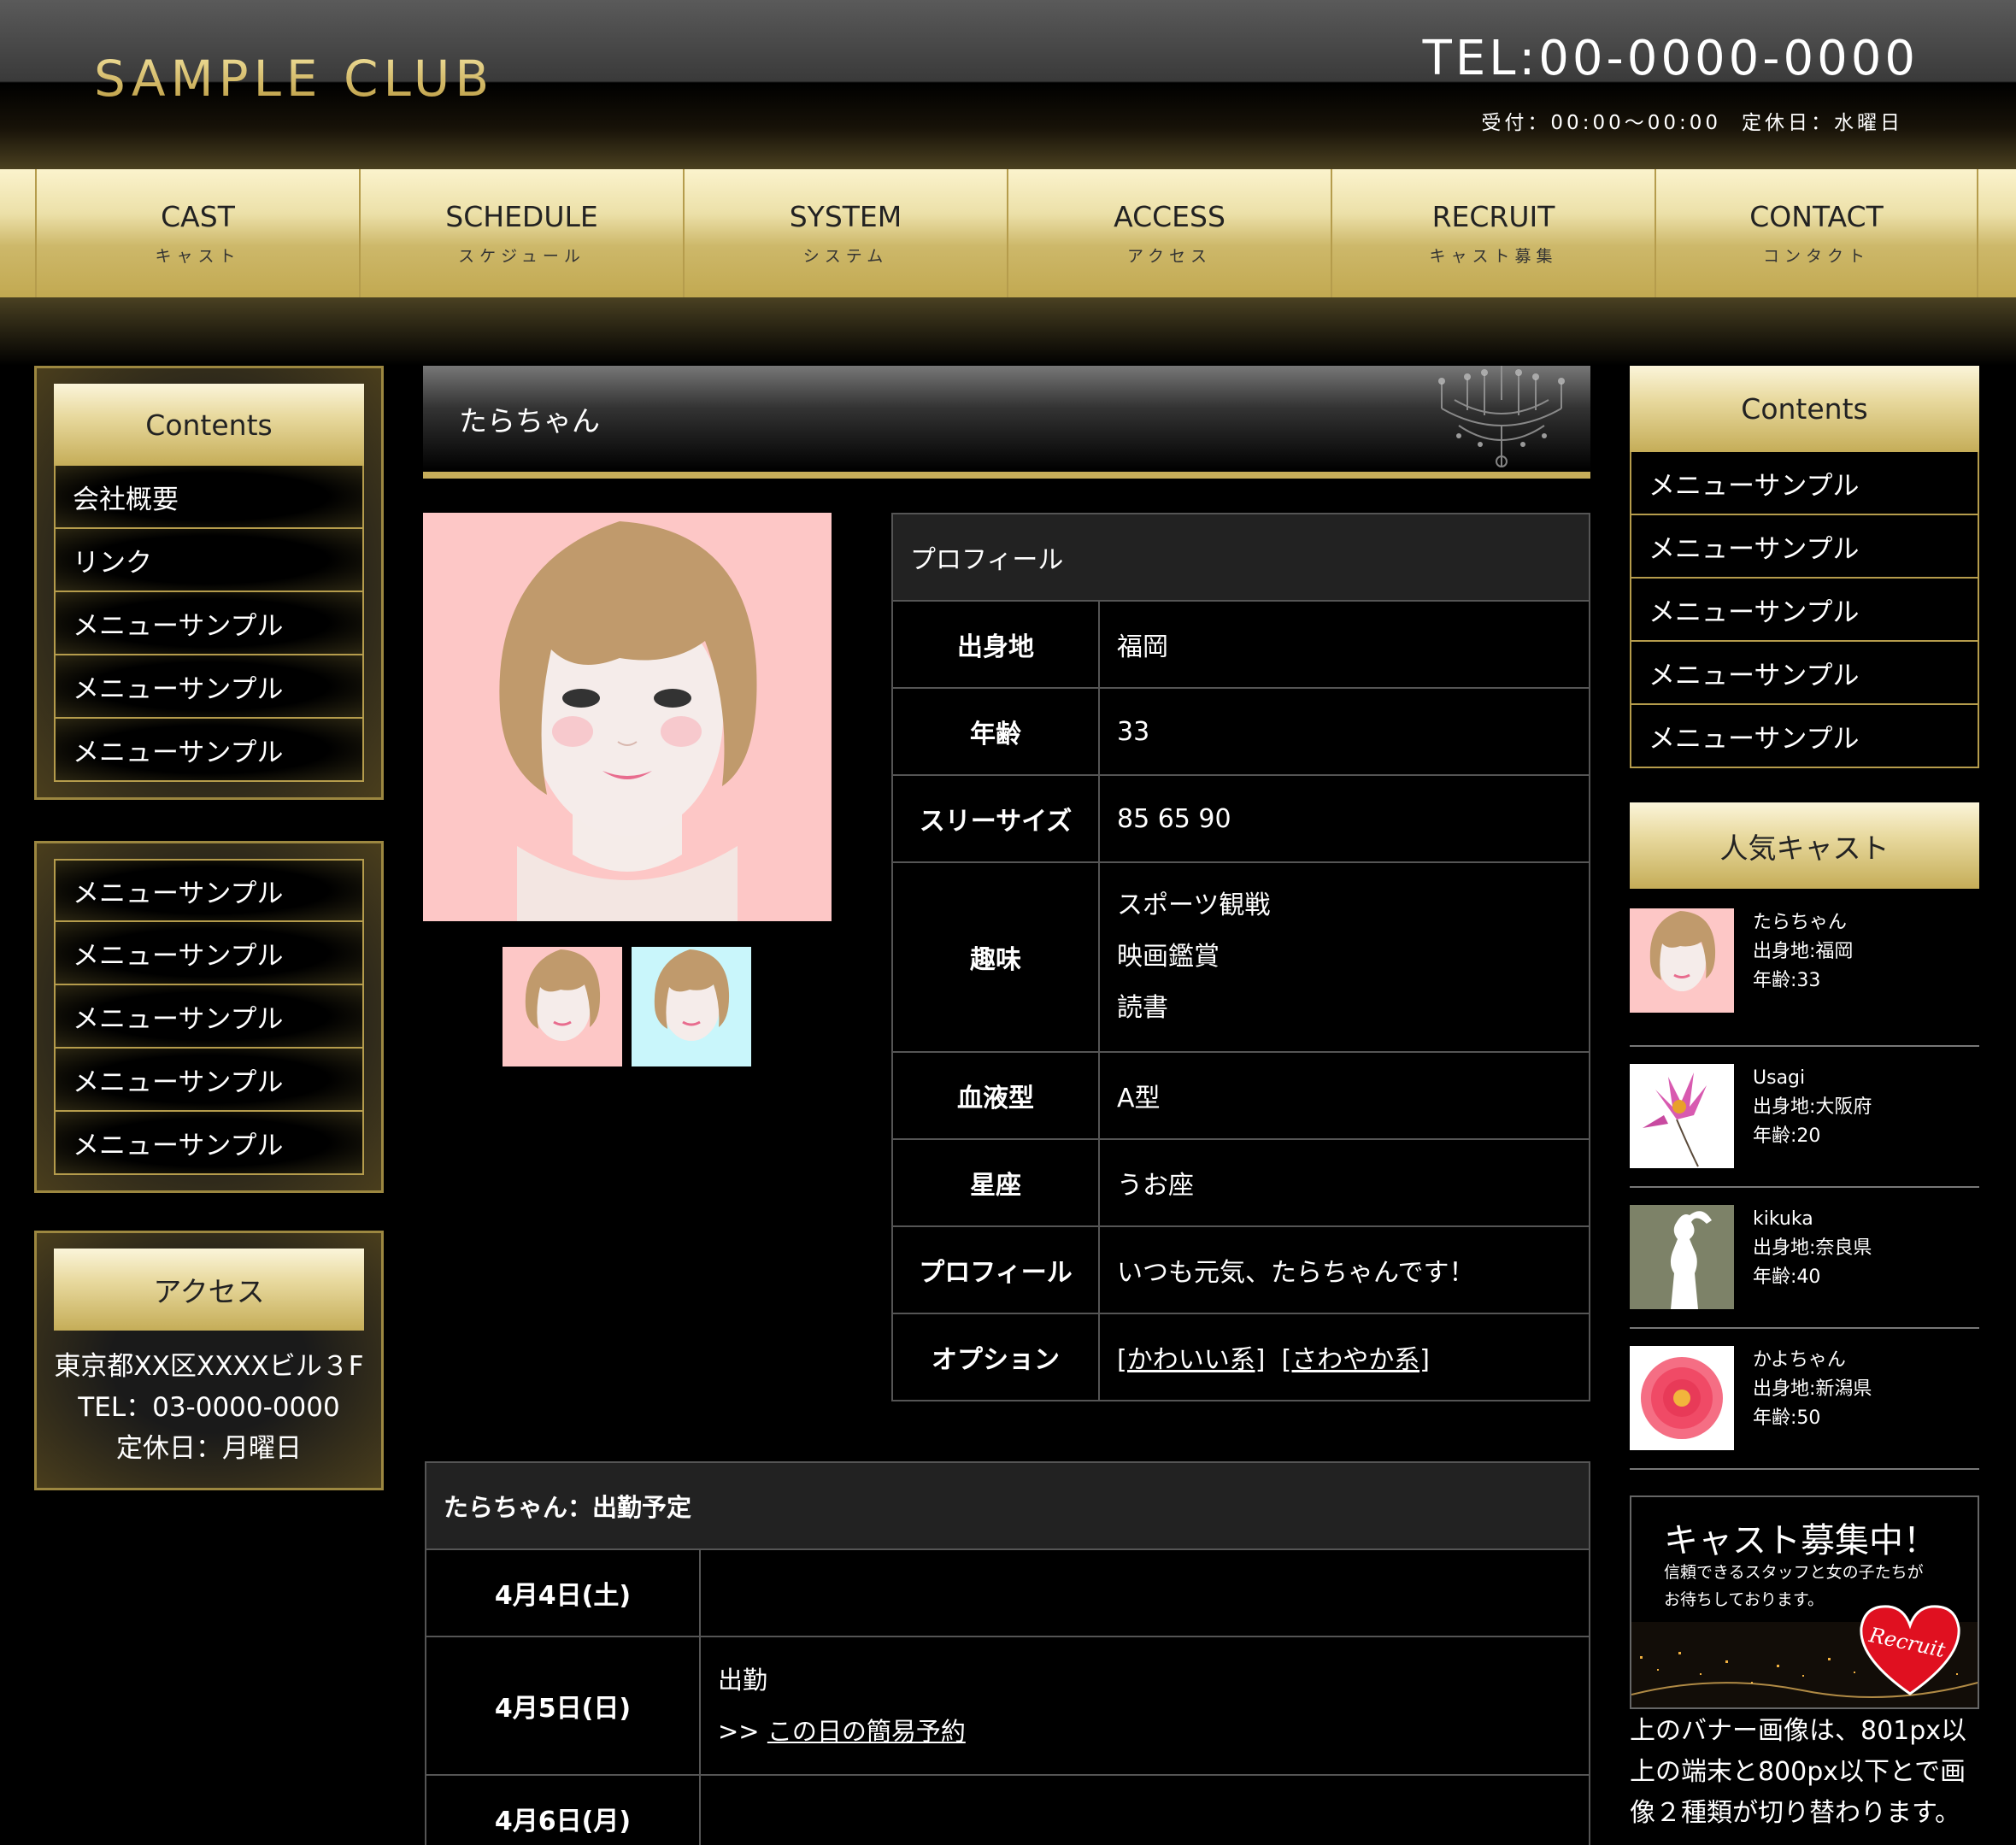  What do you see at coordinates (563, 1592) in the screenshot?
I see `schedule-date: 4月4日(土)` at bounding box center [563, 1592].